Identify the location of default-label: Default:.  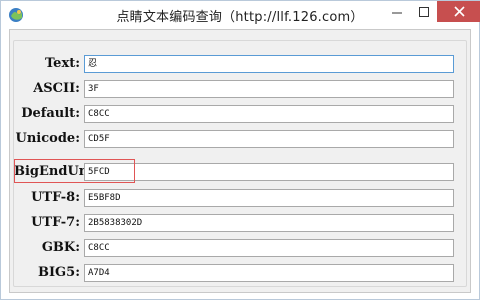
(50, 113).